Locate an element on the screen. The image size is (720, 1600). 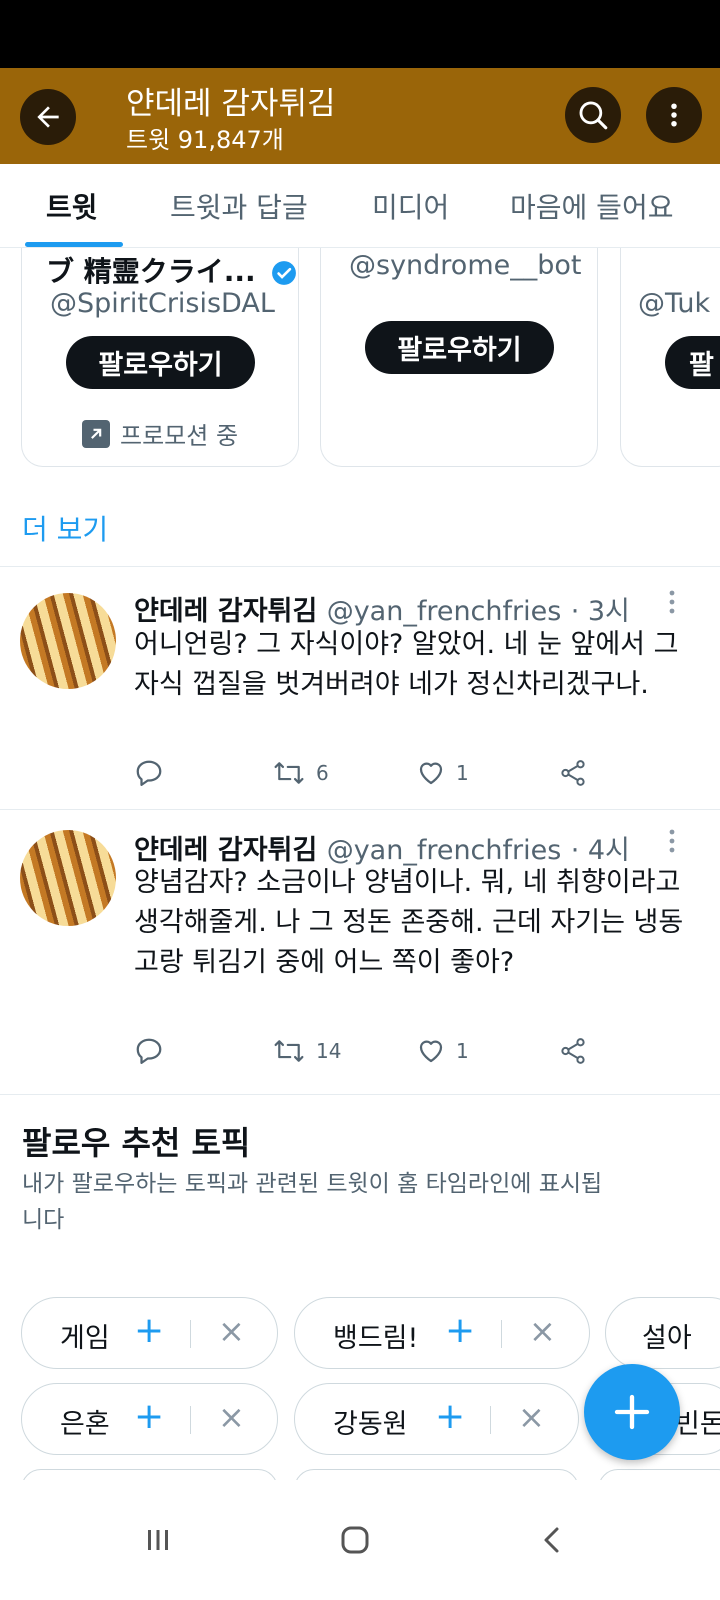
retweet-button: 14 is located at coordinates (306, 1051).